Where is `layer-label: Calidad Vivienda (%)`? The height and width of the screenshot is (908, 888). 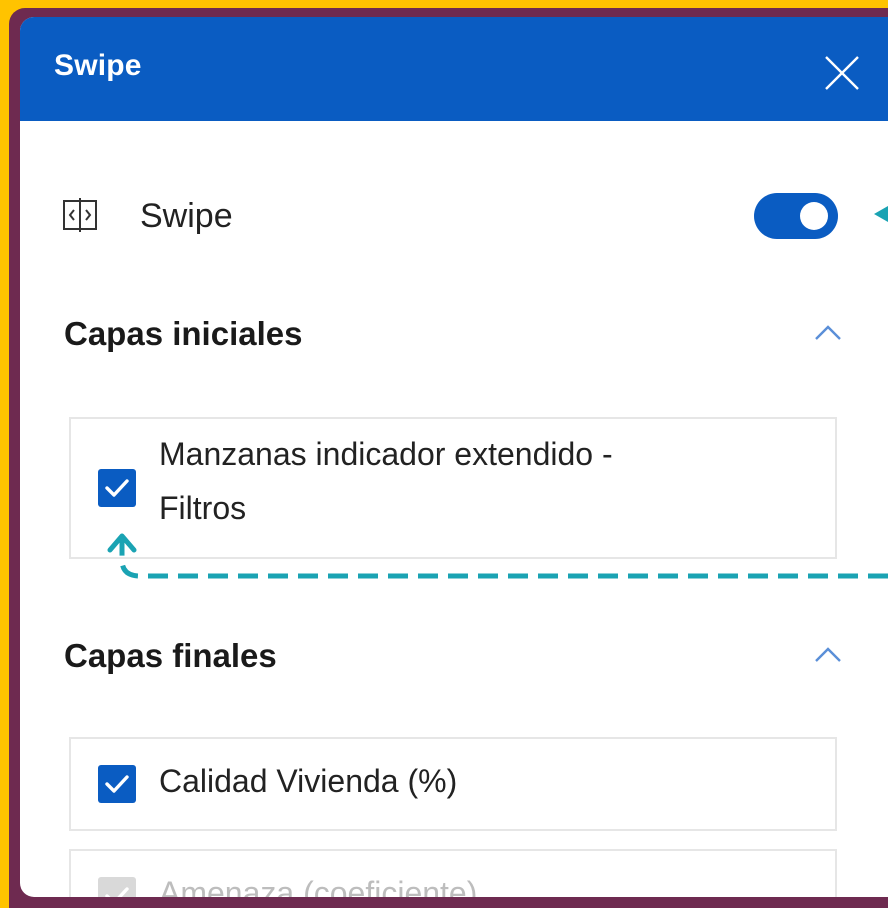 layer-label: Calidad Vivienda (%) is located at coordinates (308, 781).